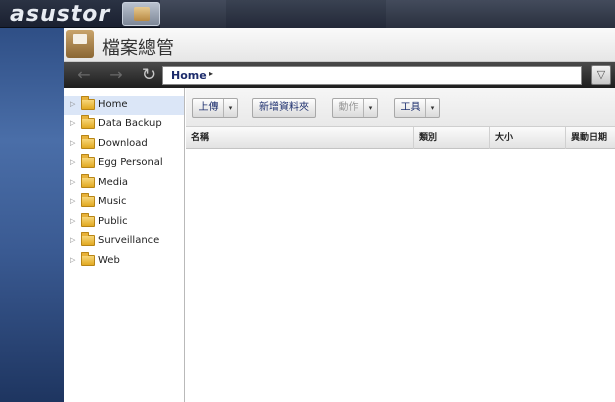 This screenshot has height=402, width=615. Describe the element at coordinates (410, 107) in the screenshot. I see `tools-button-label: 工具` at that location.